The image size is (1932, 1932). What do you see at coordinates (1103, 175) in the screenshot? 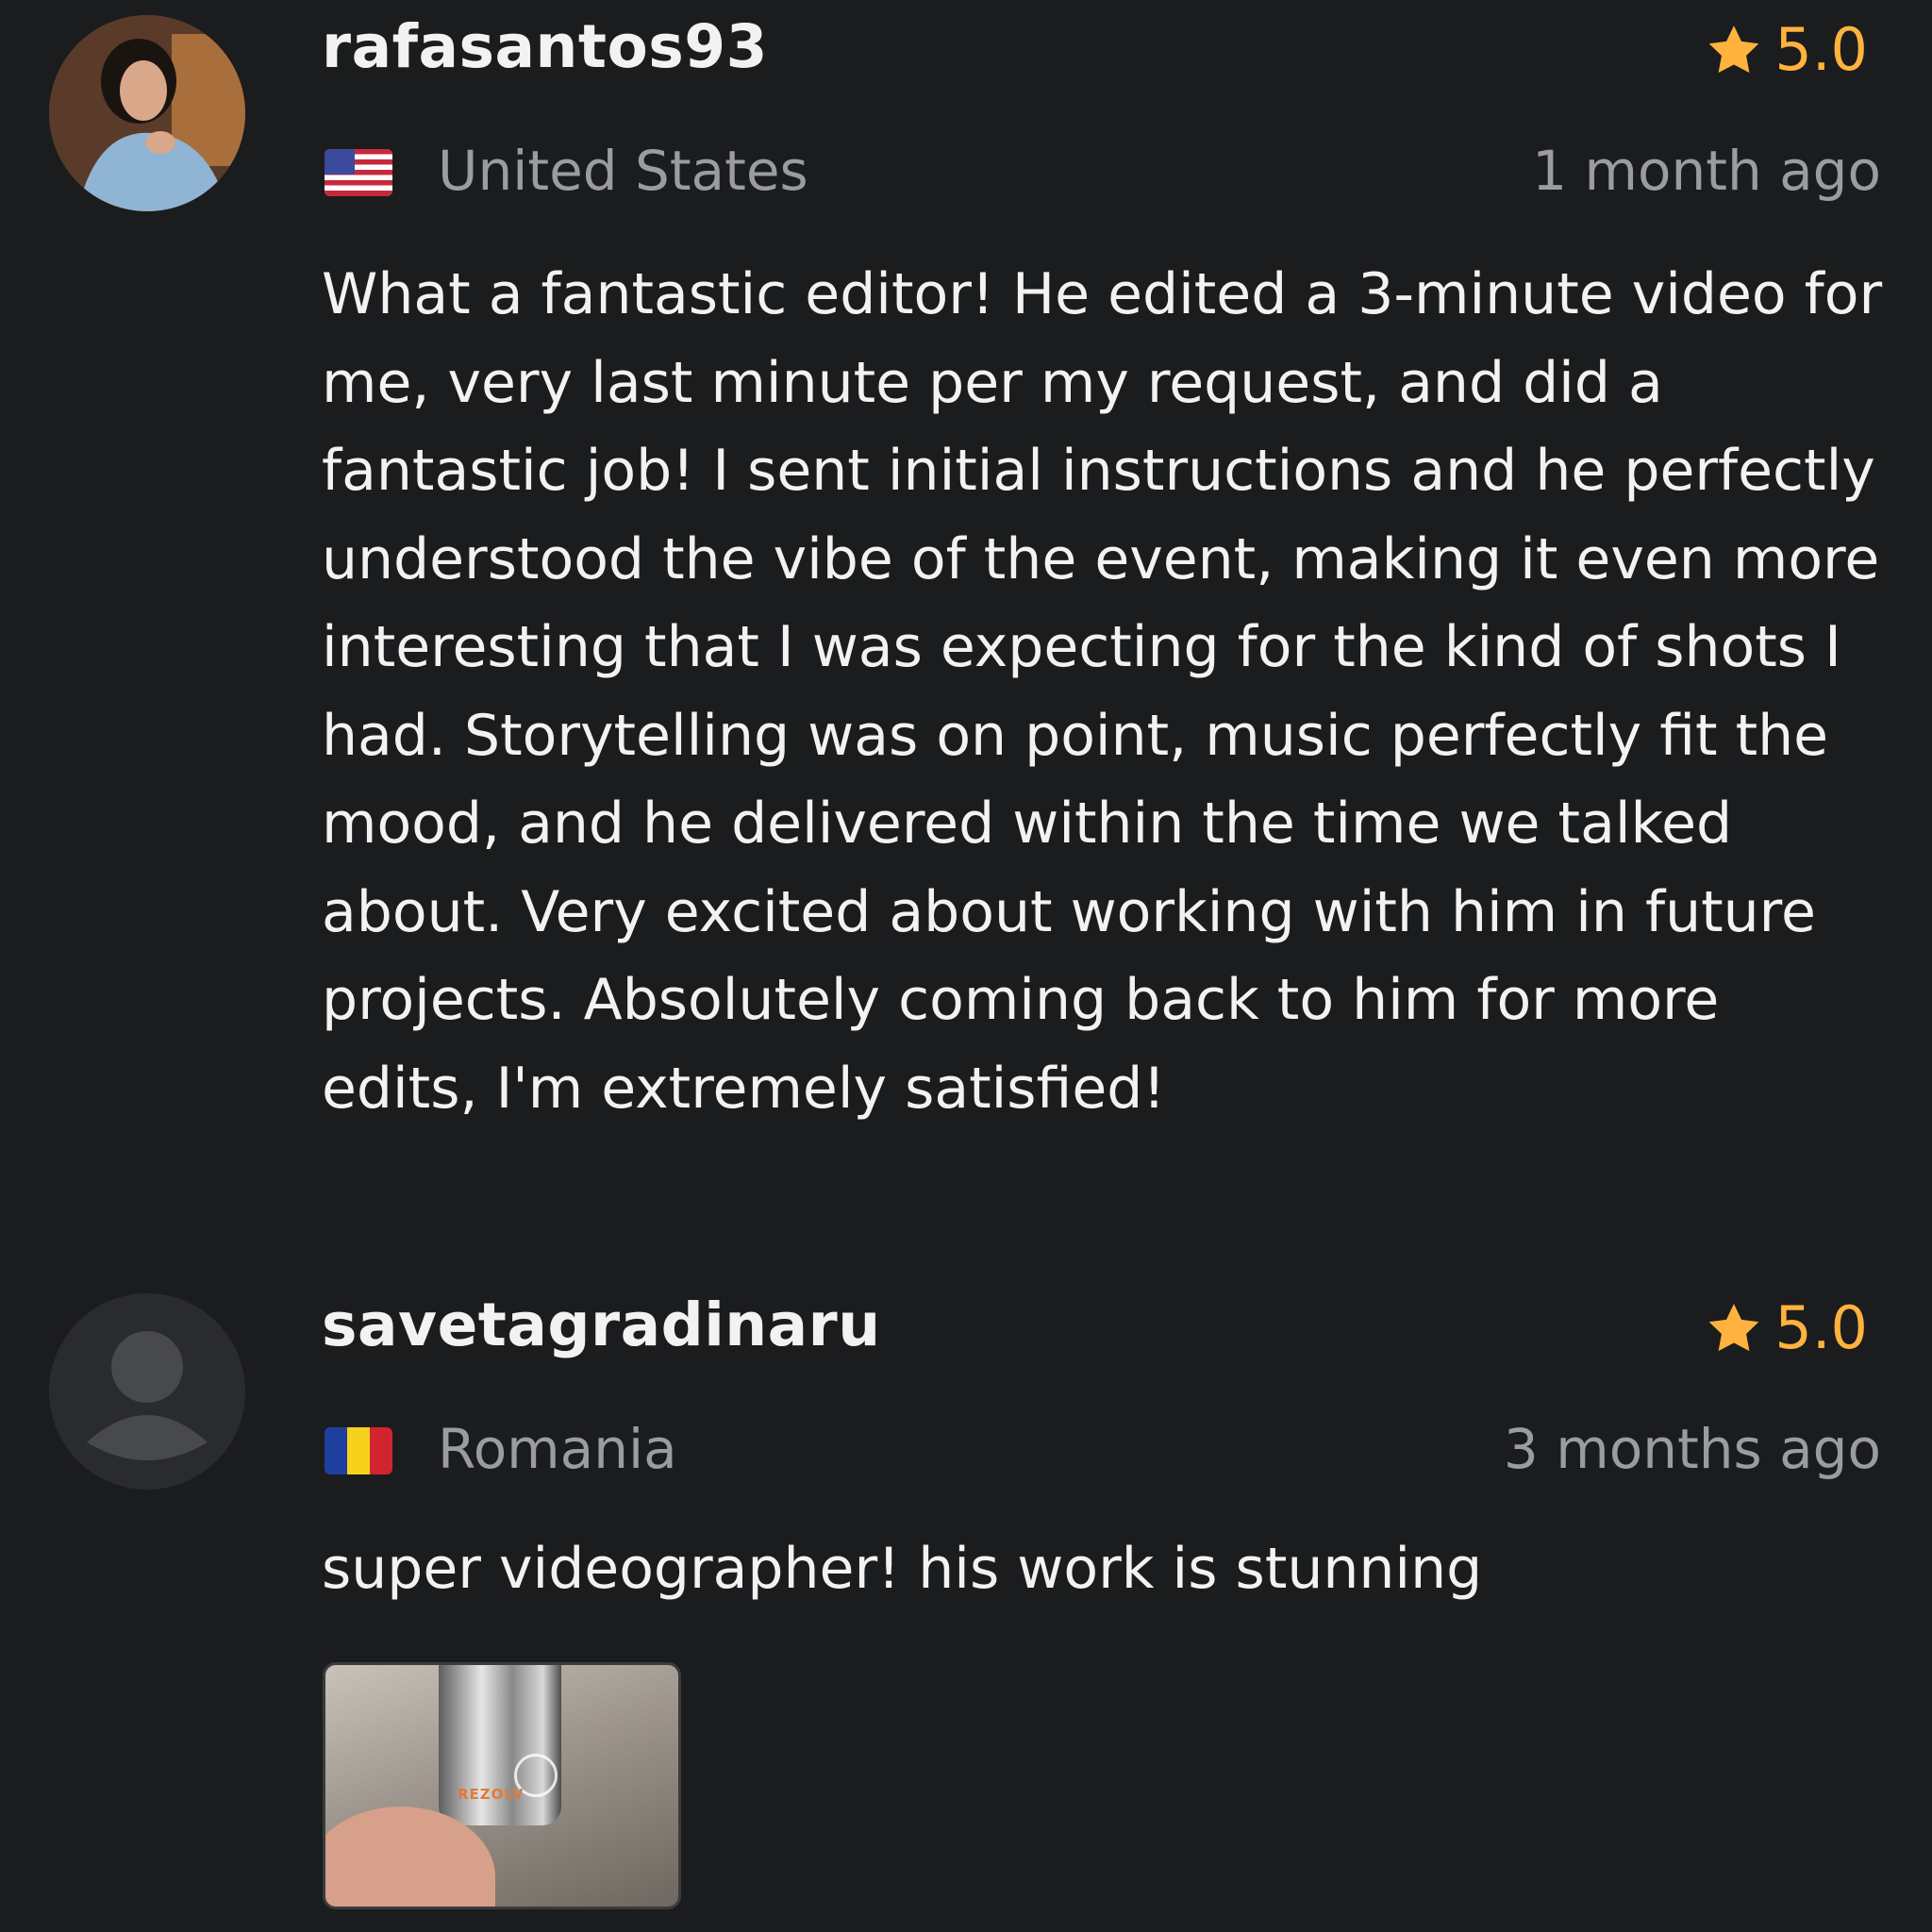
I see `reviewer-meta: United States 1 month ago` at bounding box center [1103, 175].